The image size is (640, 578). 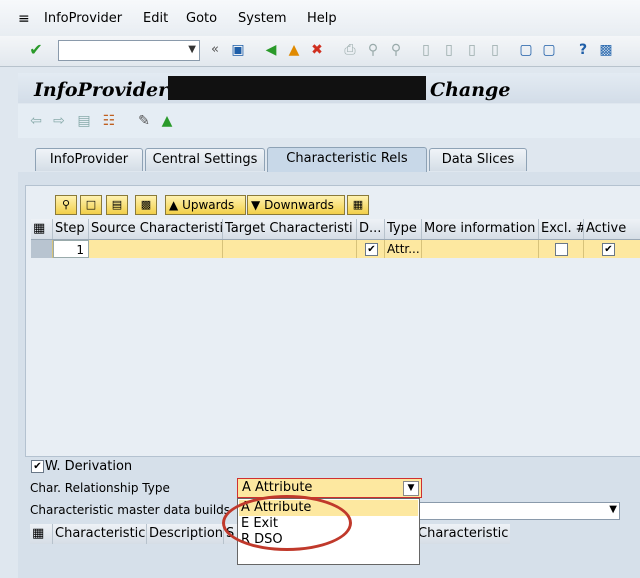 What do you see at coordinates (205, 159) in the screenshot?
I see `tab-central-settings: Central Settings` at bounding box center [205, 159].